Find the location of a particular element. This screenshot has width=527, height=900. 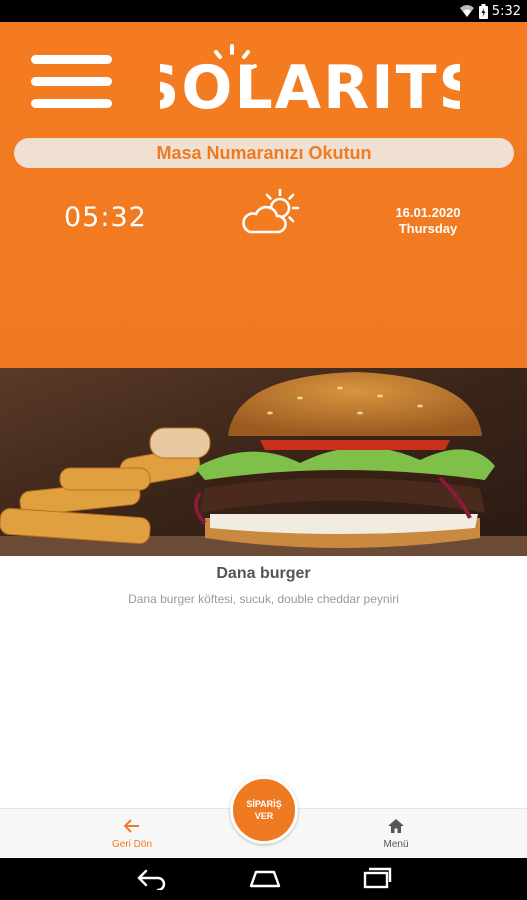

system-navigation-bar is located at coordinates (263, 879).